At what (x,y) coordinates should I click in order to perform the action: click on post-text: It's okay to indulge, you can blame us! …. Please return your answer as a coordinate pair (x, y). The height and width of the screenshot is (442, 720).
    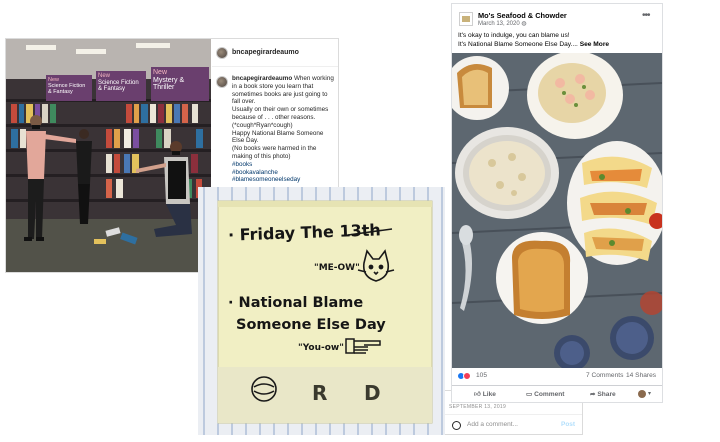
    Looking at the image, I should click on (558, 40).